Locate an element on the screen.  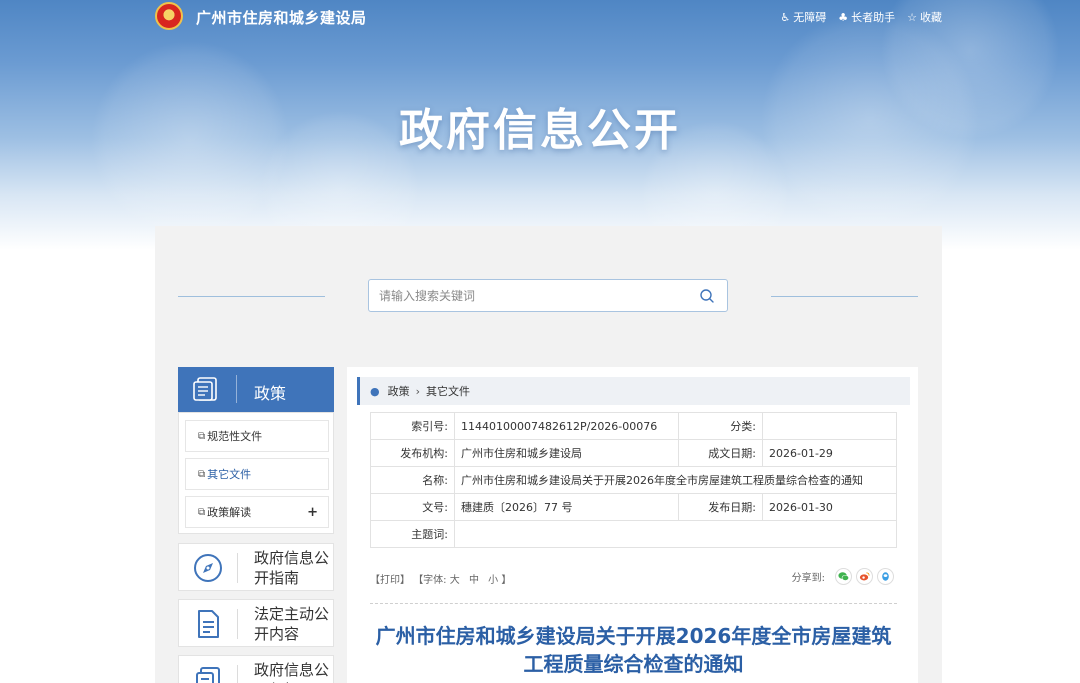
font-medium-button: 中 is located at coordinates (474, 580).